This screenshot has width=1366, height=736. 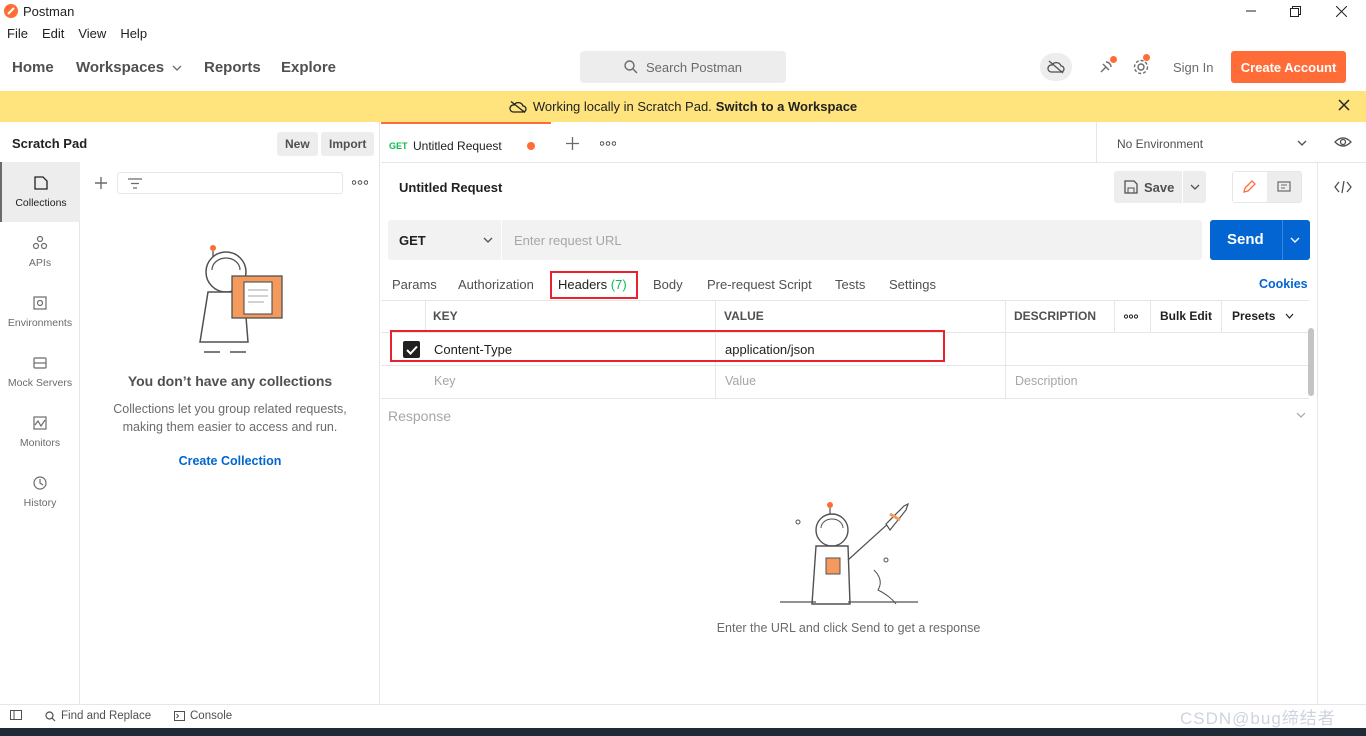 I want to click on toggle-sidebar-button, so click(x=18, y=715).